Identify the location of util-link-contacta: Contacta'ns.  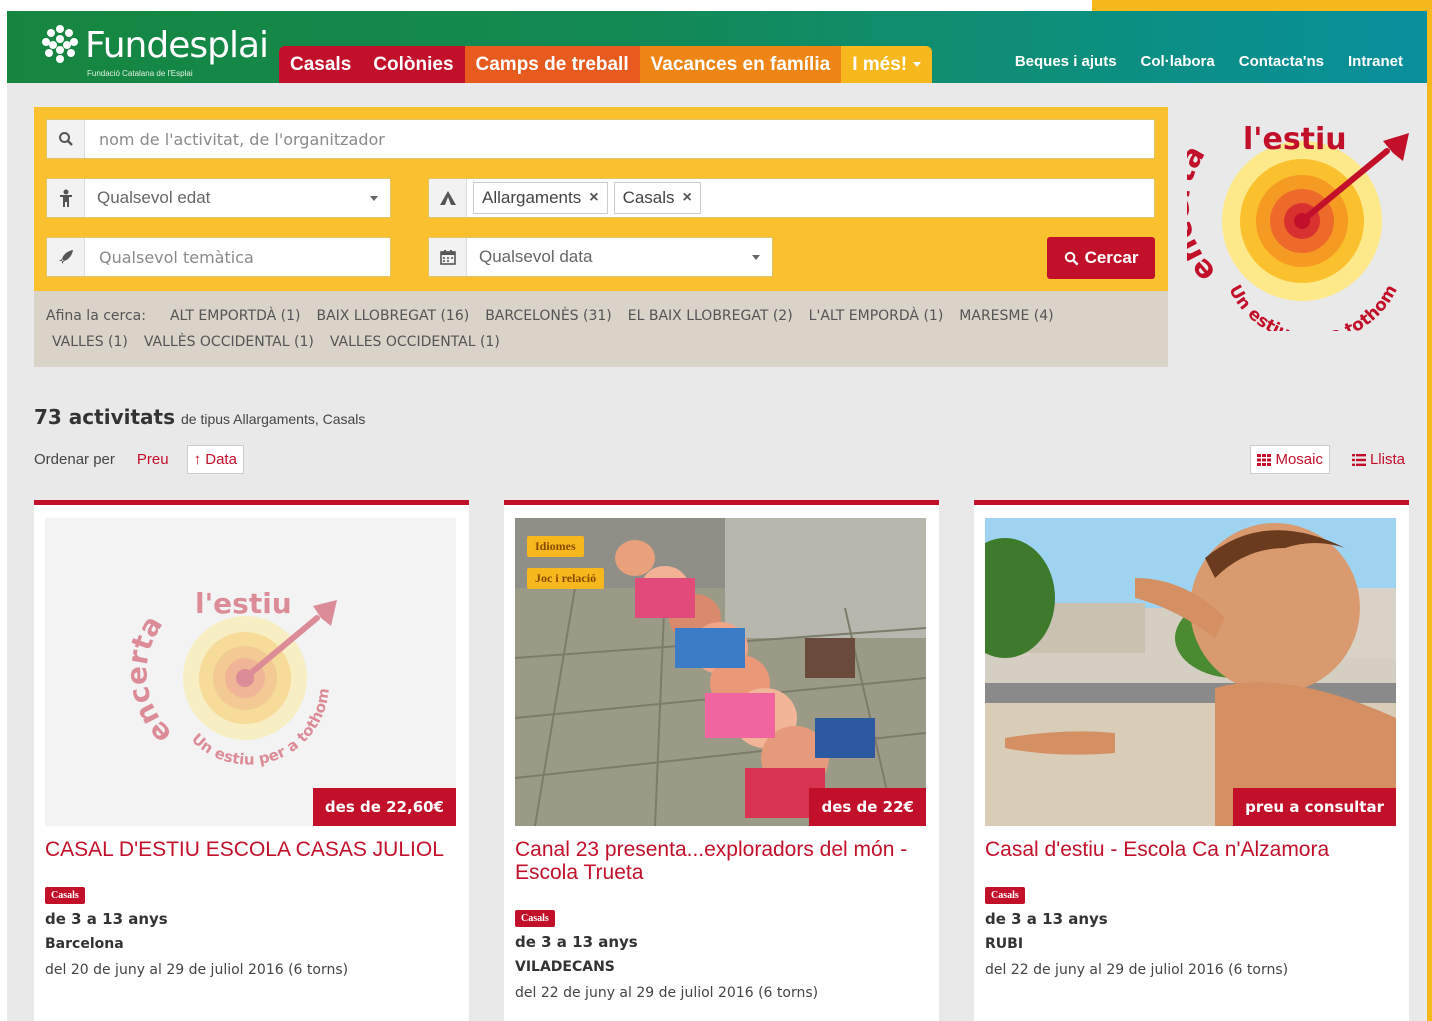
(1281, 61).